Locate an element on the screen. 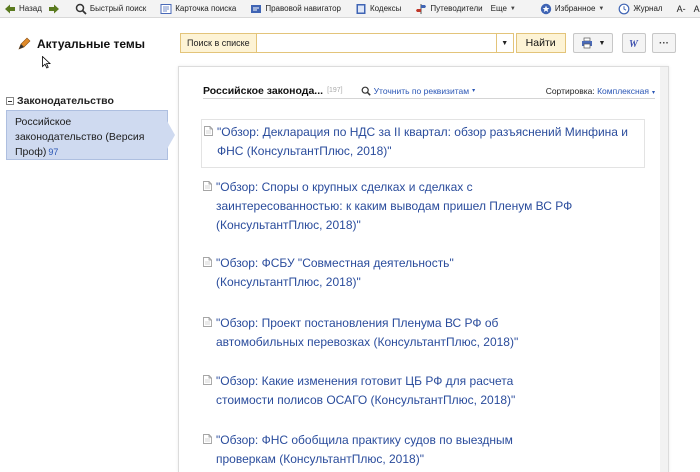 This screenshot has width=700, height=472. topics-title-text: Актуальные темы is located at coordinates (91, 44).